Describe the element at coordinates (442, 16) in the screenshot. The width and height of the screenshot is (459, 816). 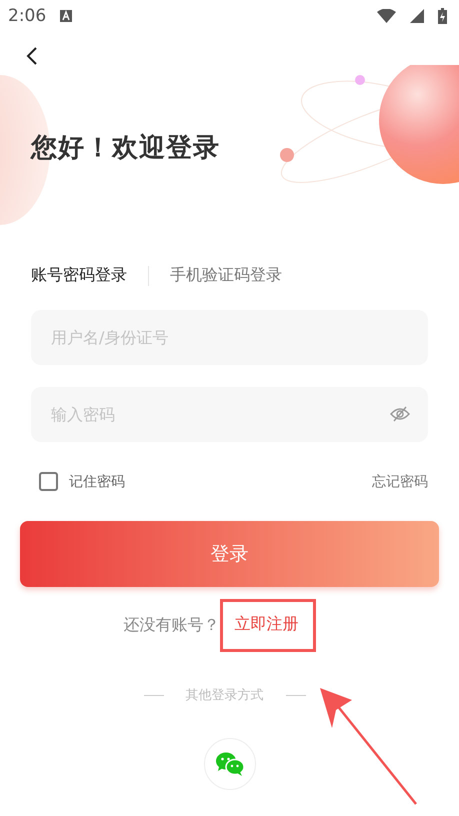
I see `battery-icon` at that location.